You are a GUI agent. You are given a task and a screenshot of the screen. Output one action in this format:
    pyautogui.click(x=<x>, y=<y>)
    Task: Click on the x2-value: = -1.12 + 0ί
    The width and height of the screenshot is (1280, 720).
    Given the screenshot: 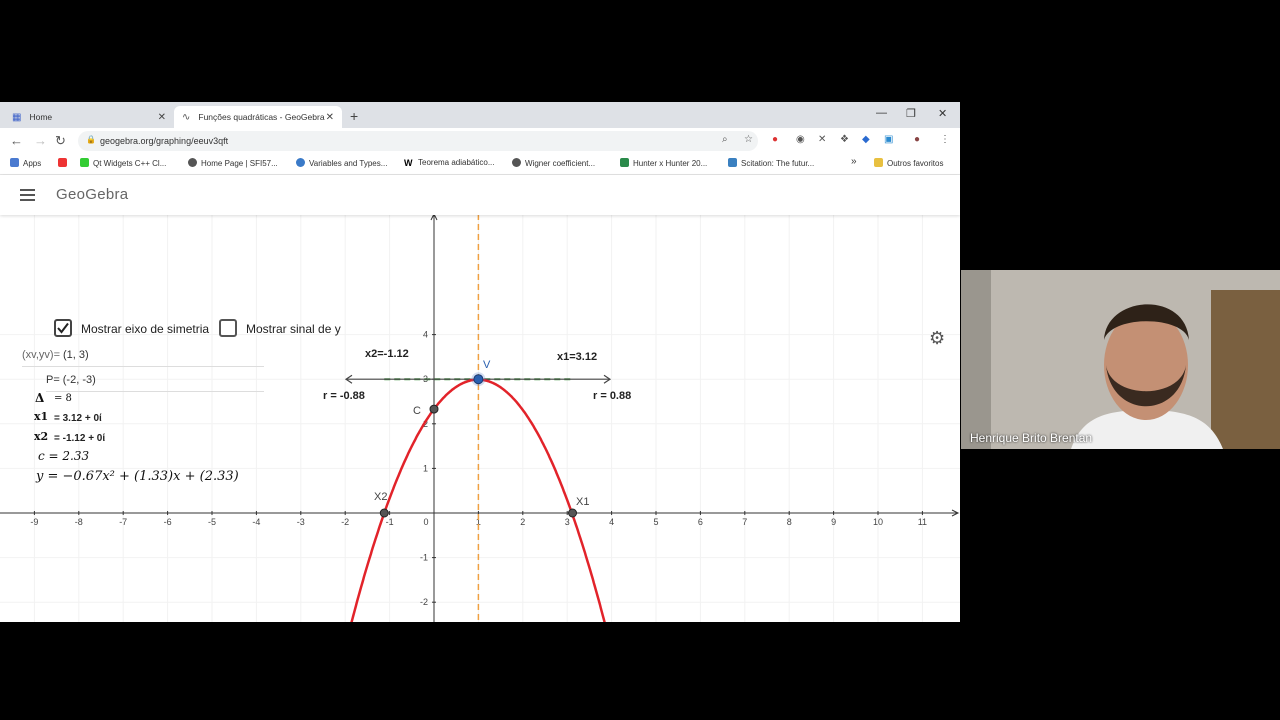 What is the action you would take?
    pyautogui.click(x=80, y=438)
    